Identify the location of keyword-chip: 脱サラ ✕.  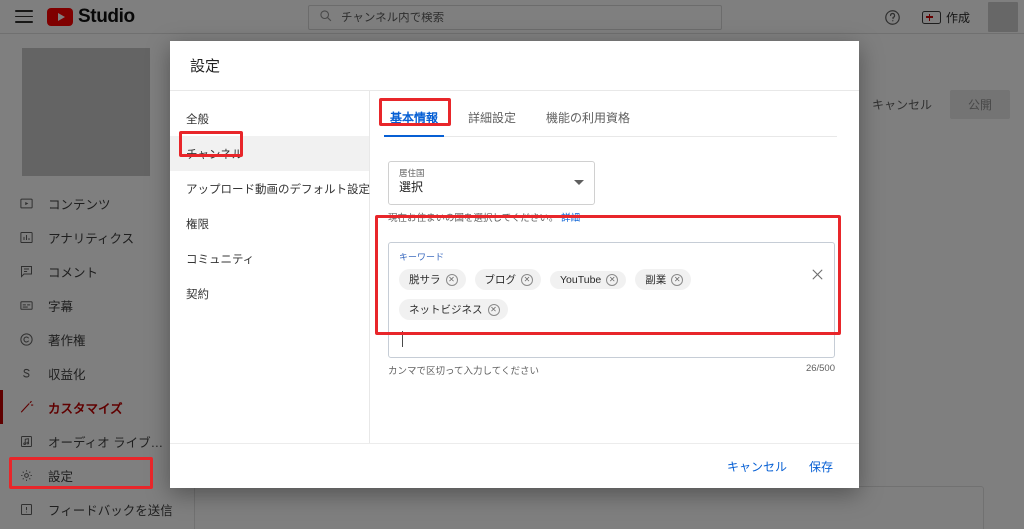
(432, 279).